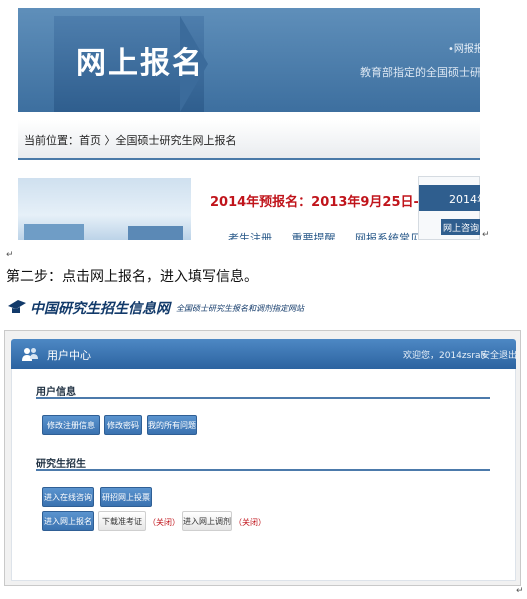  I want to click on banner-link: •网报报, so click(464, 47).